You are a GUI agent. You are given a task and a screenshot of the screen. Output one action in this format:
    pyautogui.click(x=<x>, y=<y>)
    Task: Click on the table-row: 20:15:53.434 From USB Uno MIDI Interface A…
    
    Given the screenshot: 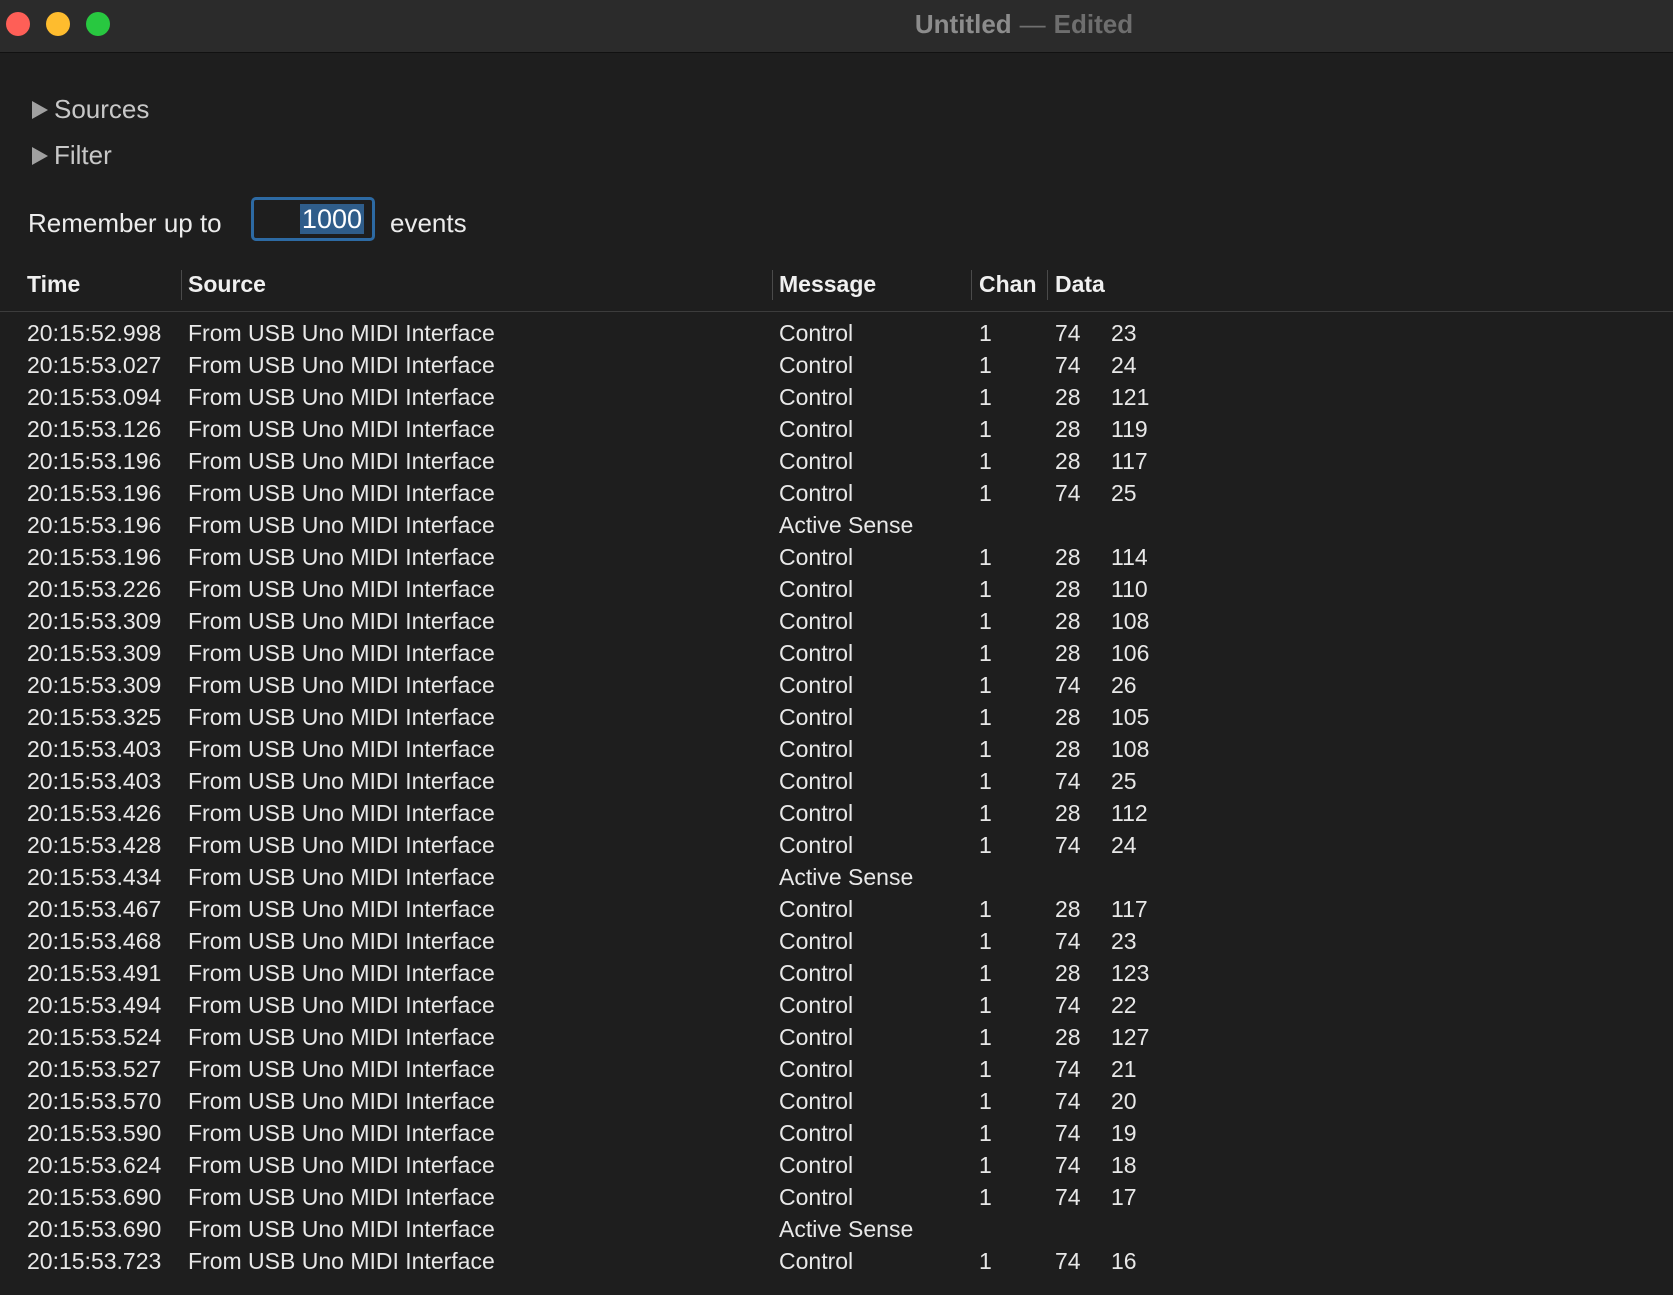 What is the action you would take?
    pyautogui.click(x=836, y=878)
    